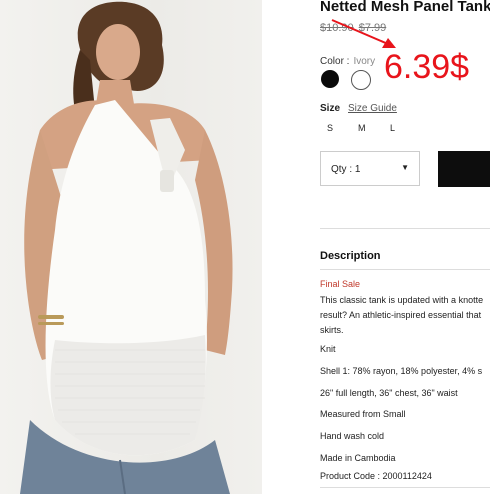 This screenshot has height=494, width=490. What do you see at coordinates (330, 79) in the screenshot?
I see `color-swatch-black` at bounding box center [330, 79].